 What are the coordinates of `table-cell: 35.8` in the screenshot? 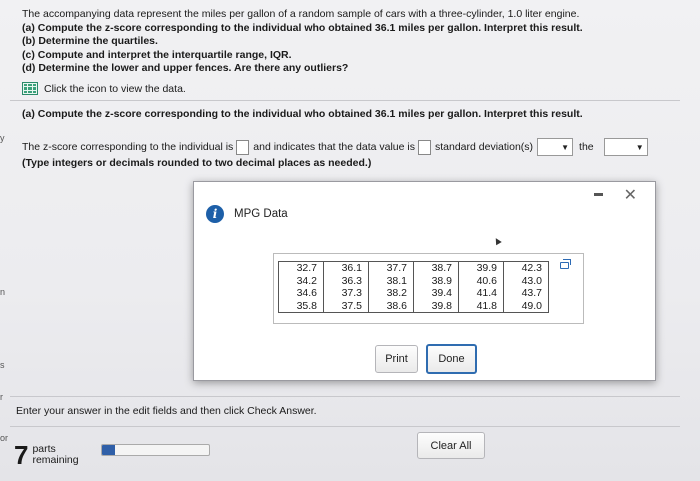 It's located at (301, 306).